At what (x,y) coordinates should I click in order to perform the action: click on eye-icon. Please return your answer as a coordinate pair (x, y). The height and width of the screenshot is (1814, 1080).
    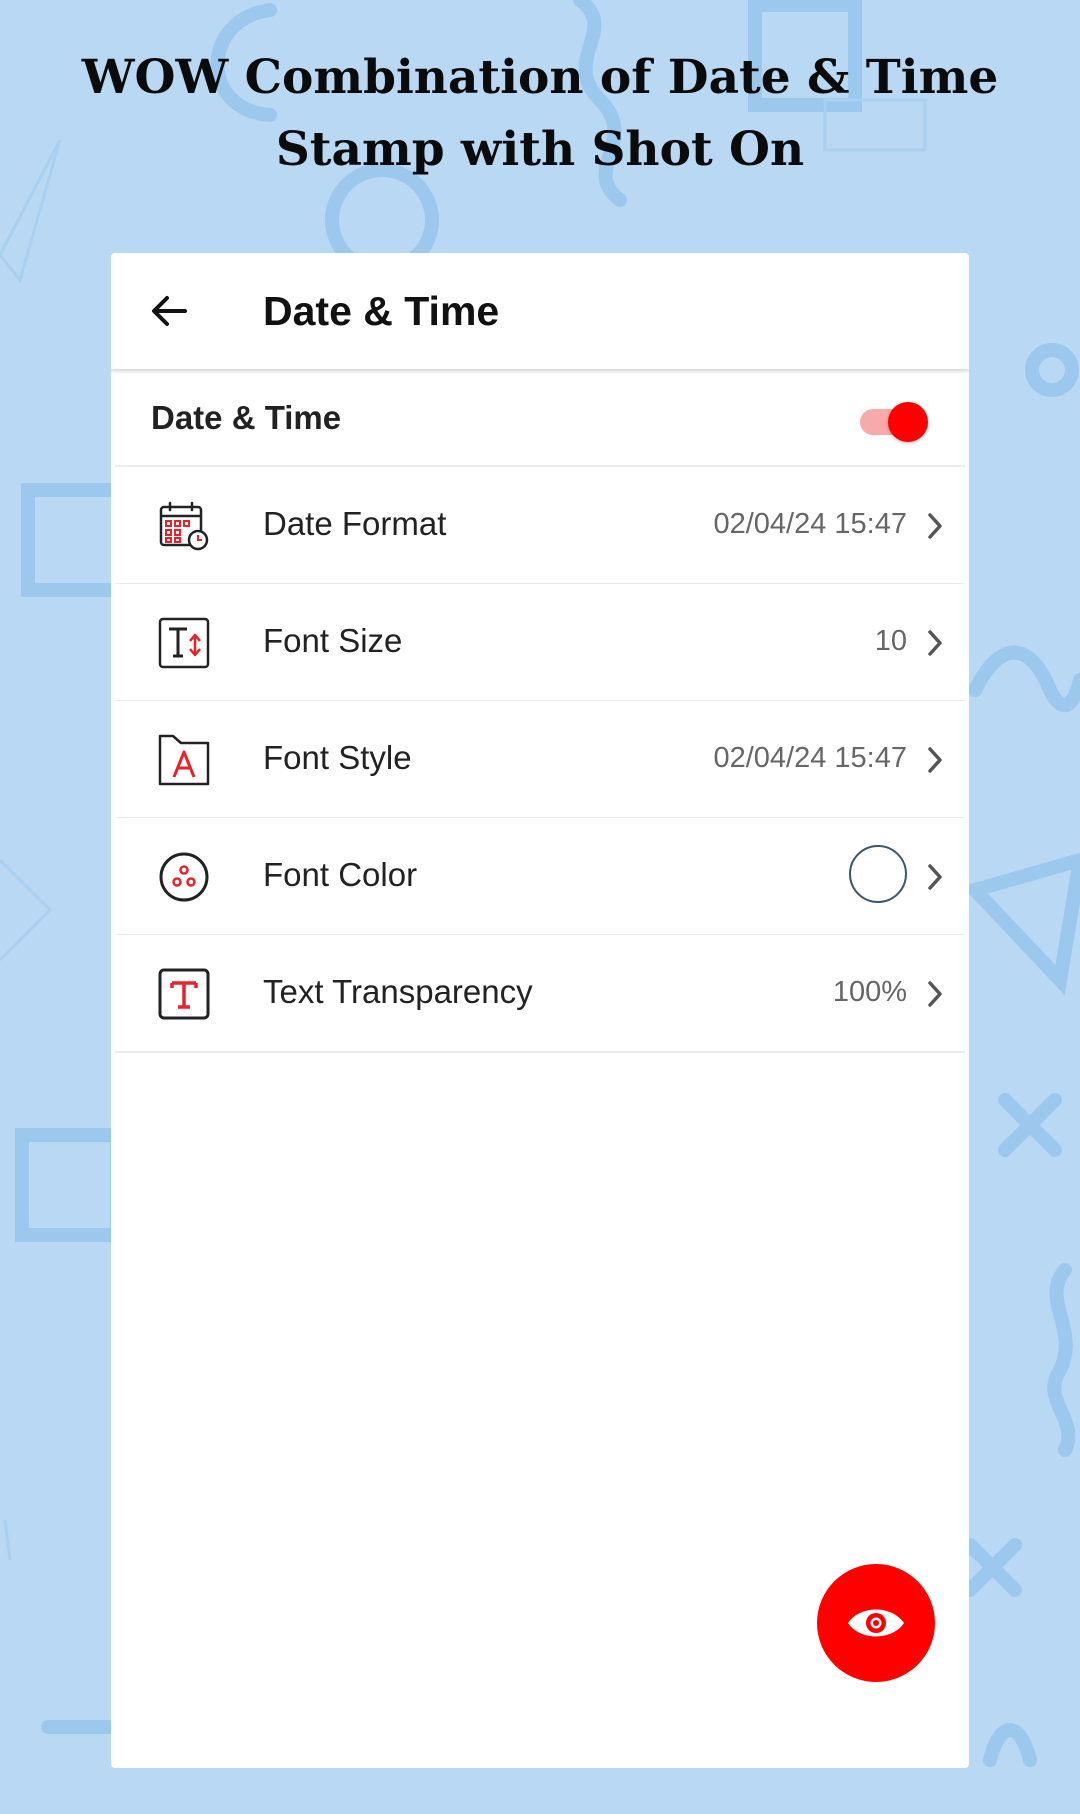
    Looking at the image, I should click on (876, 1623).